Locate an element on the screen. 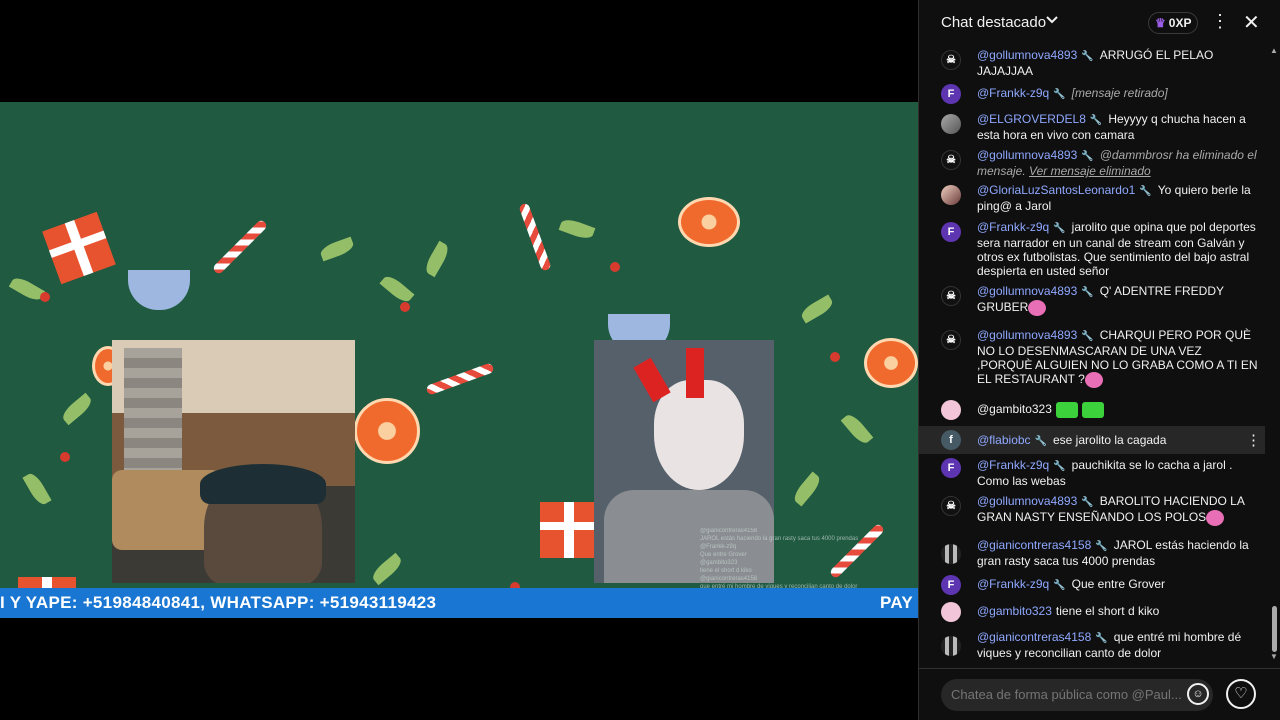  scroll-up-icon: ▲ is located at coordinates (1274, 50).